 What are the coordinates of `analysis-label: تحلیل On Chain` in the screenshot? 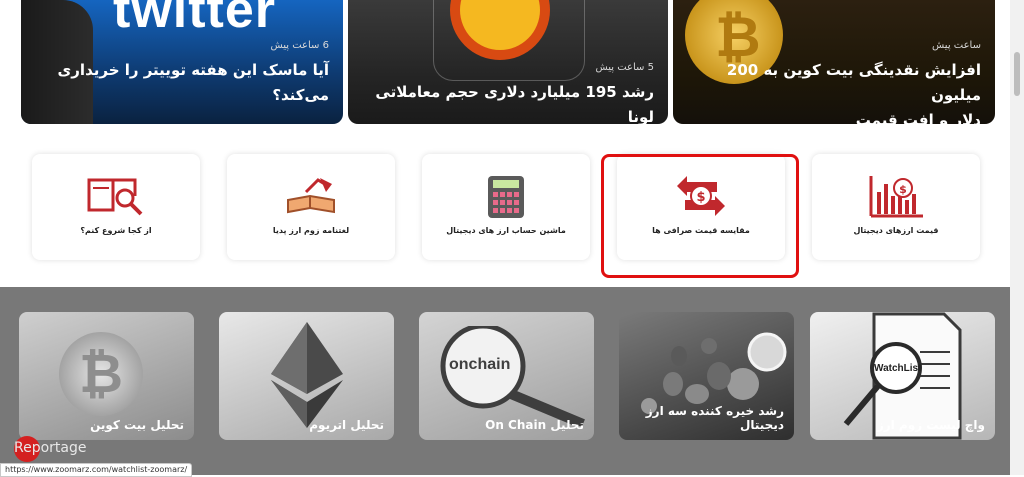 It's located at (534, 425).